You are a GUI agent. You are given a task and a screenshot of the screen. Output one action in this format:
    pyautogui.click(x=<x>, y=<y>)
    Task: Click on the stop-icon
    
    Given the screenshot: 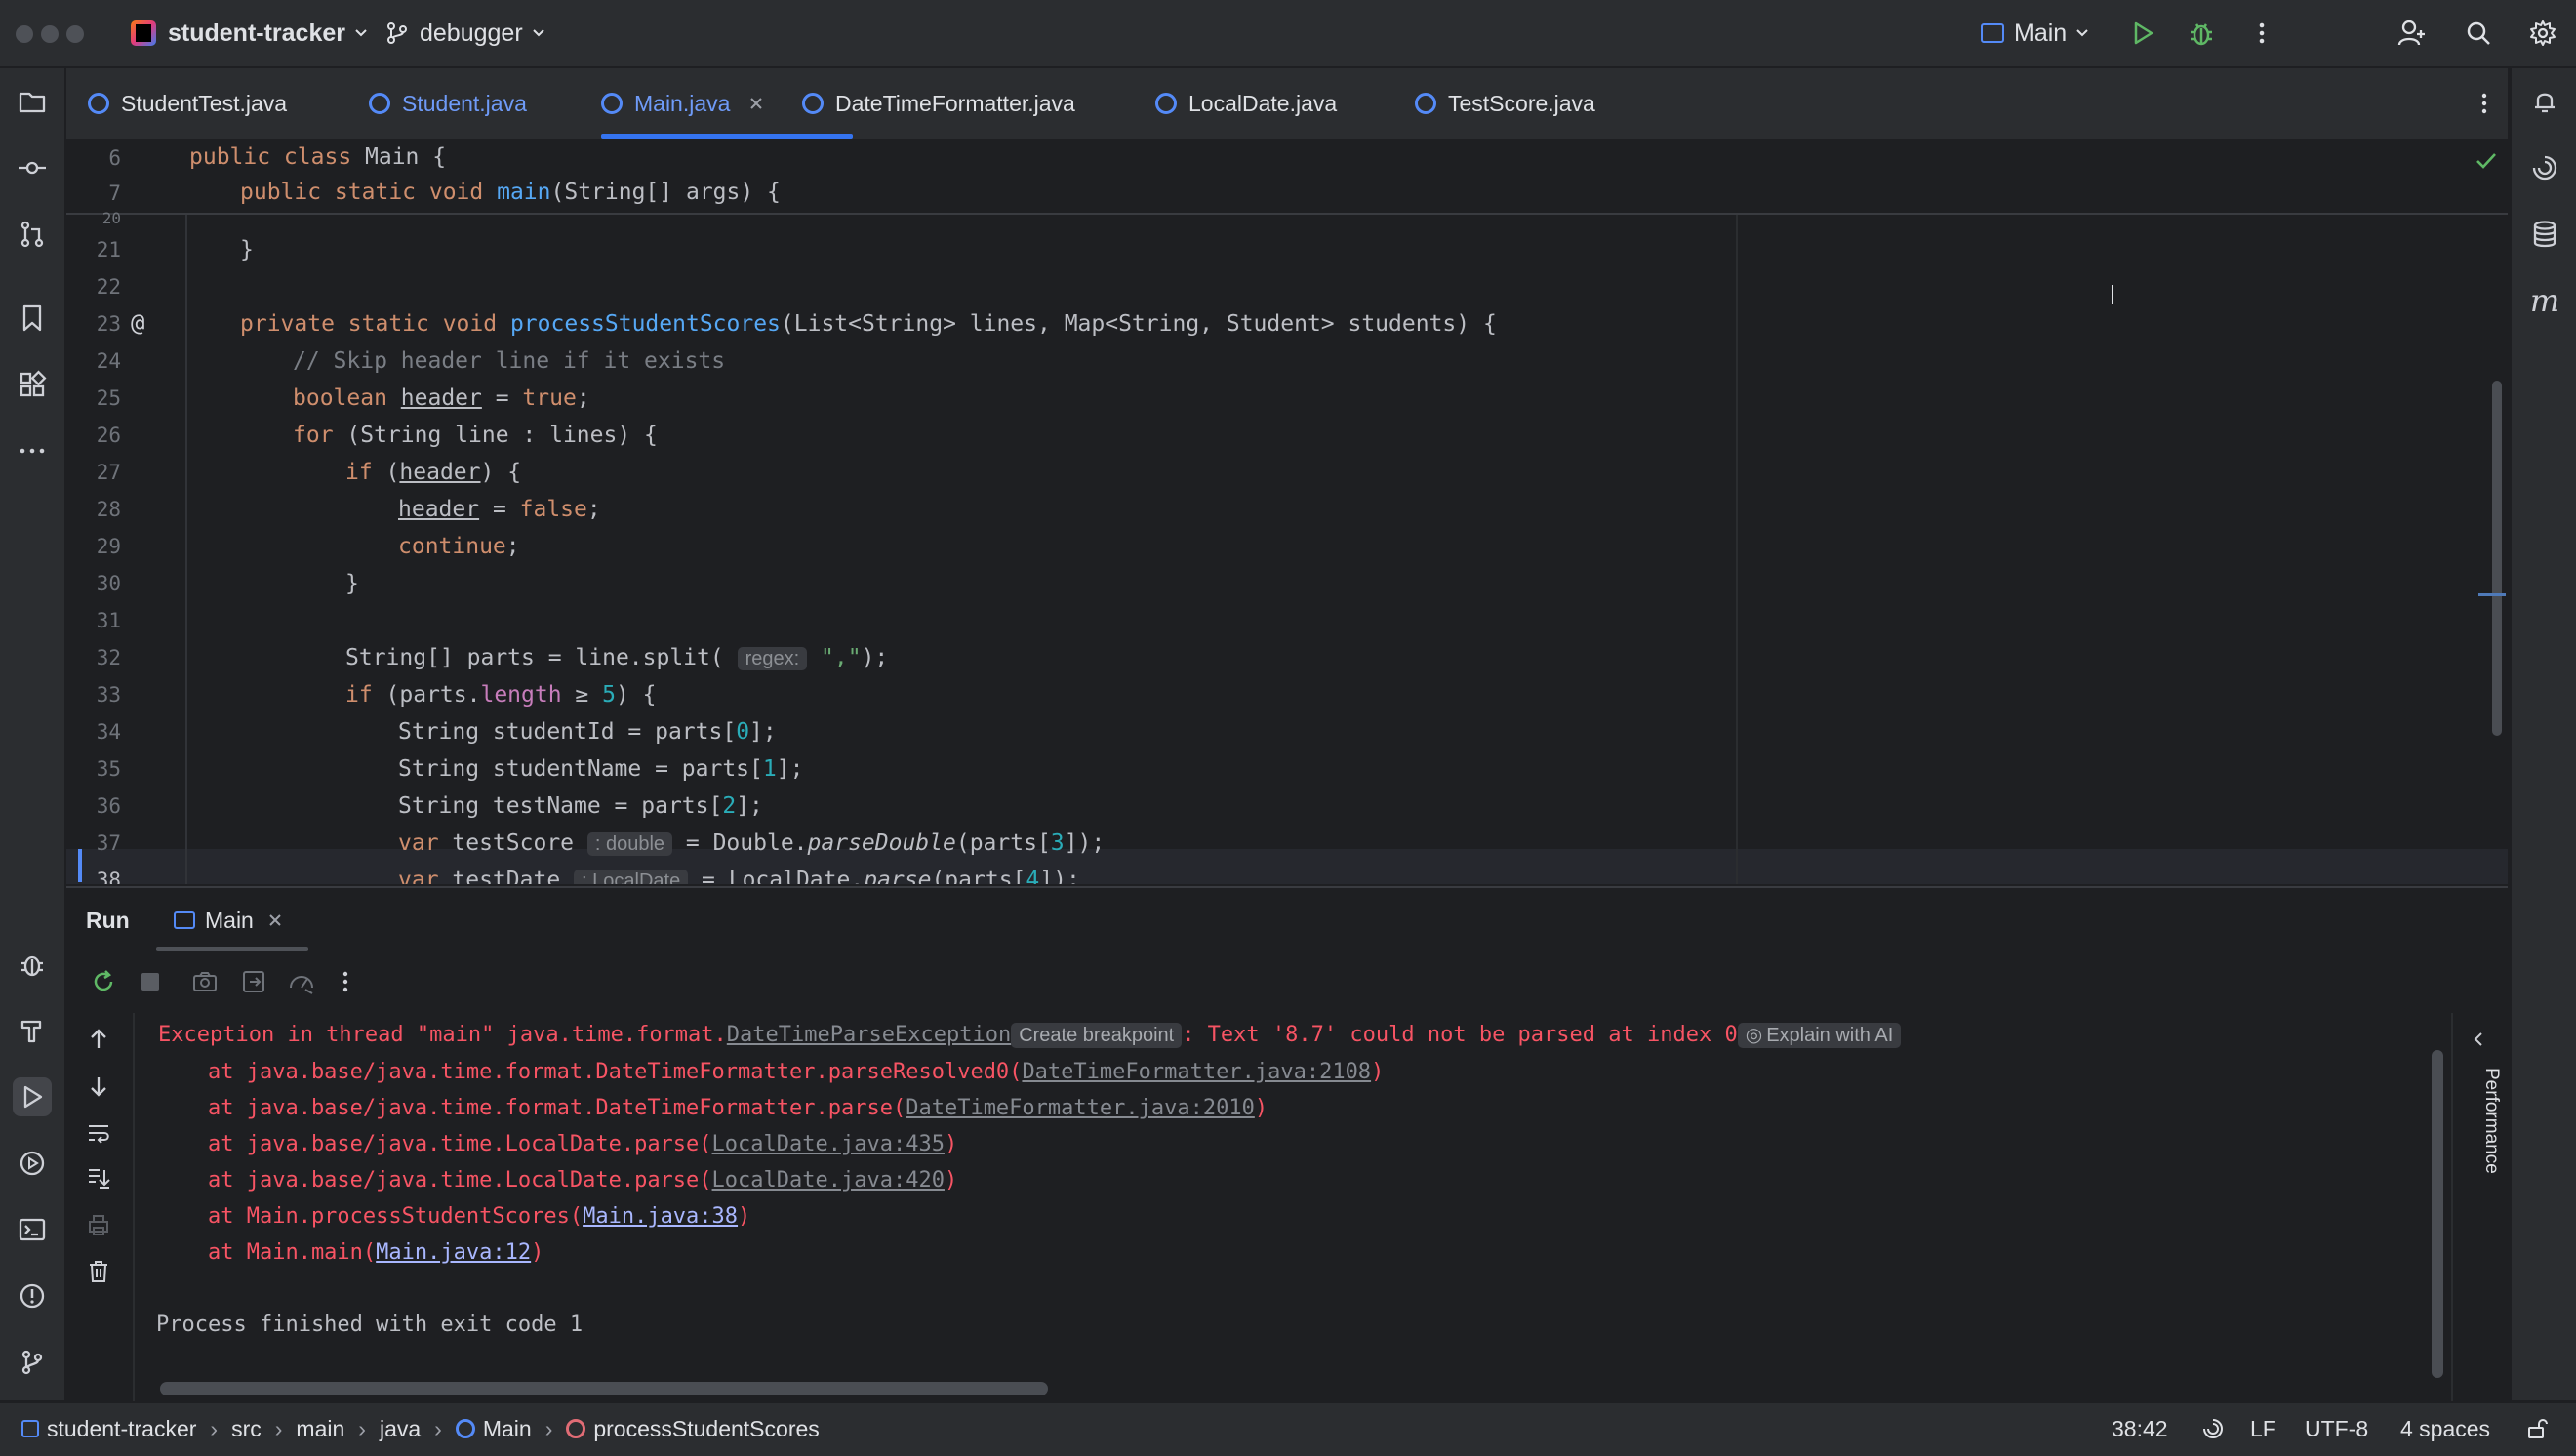 What is the action you would take?
    pyautogui.click(x=150, y=981)
    